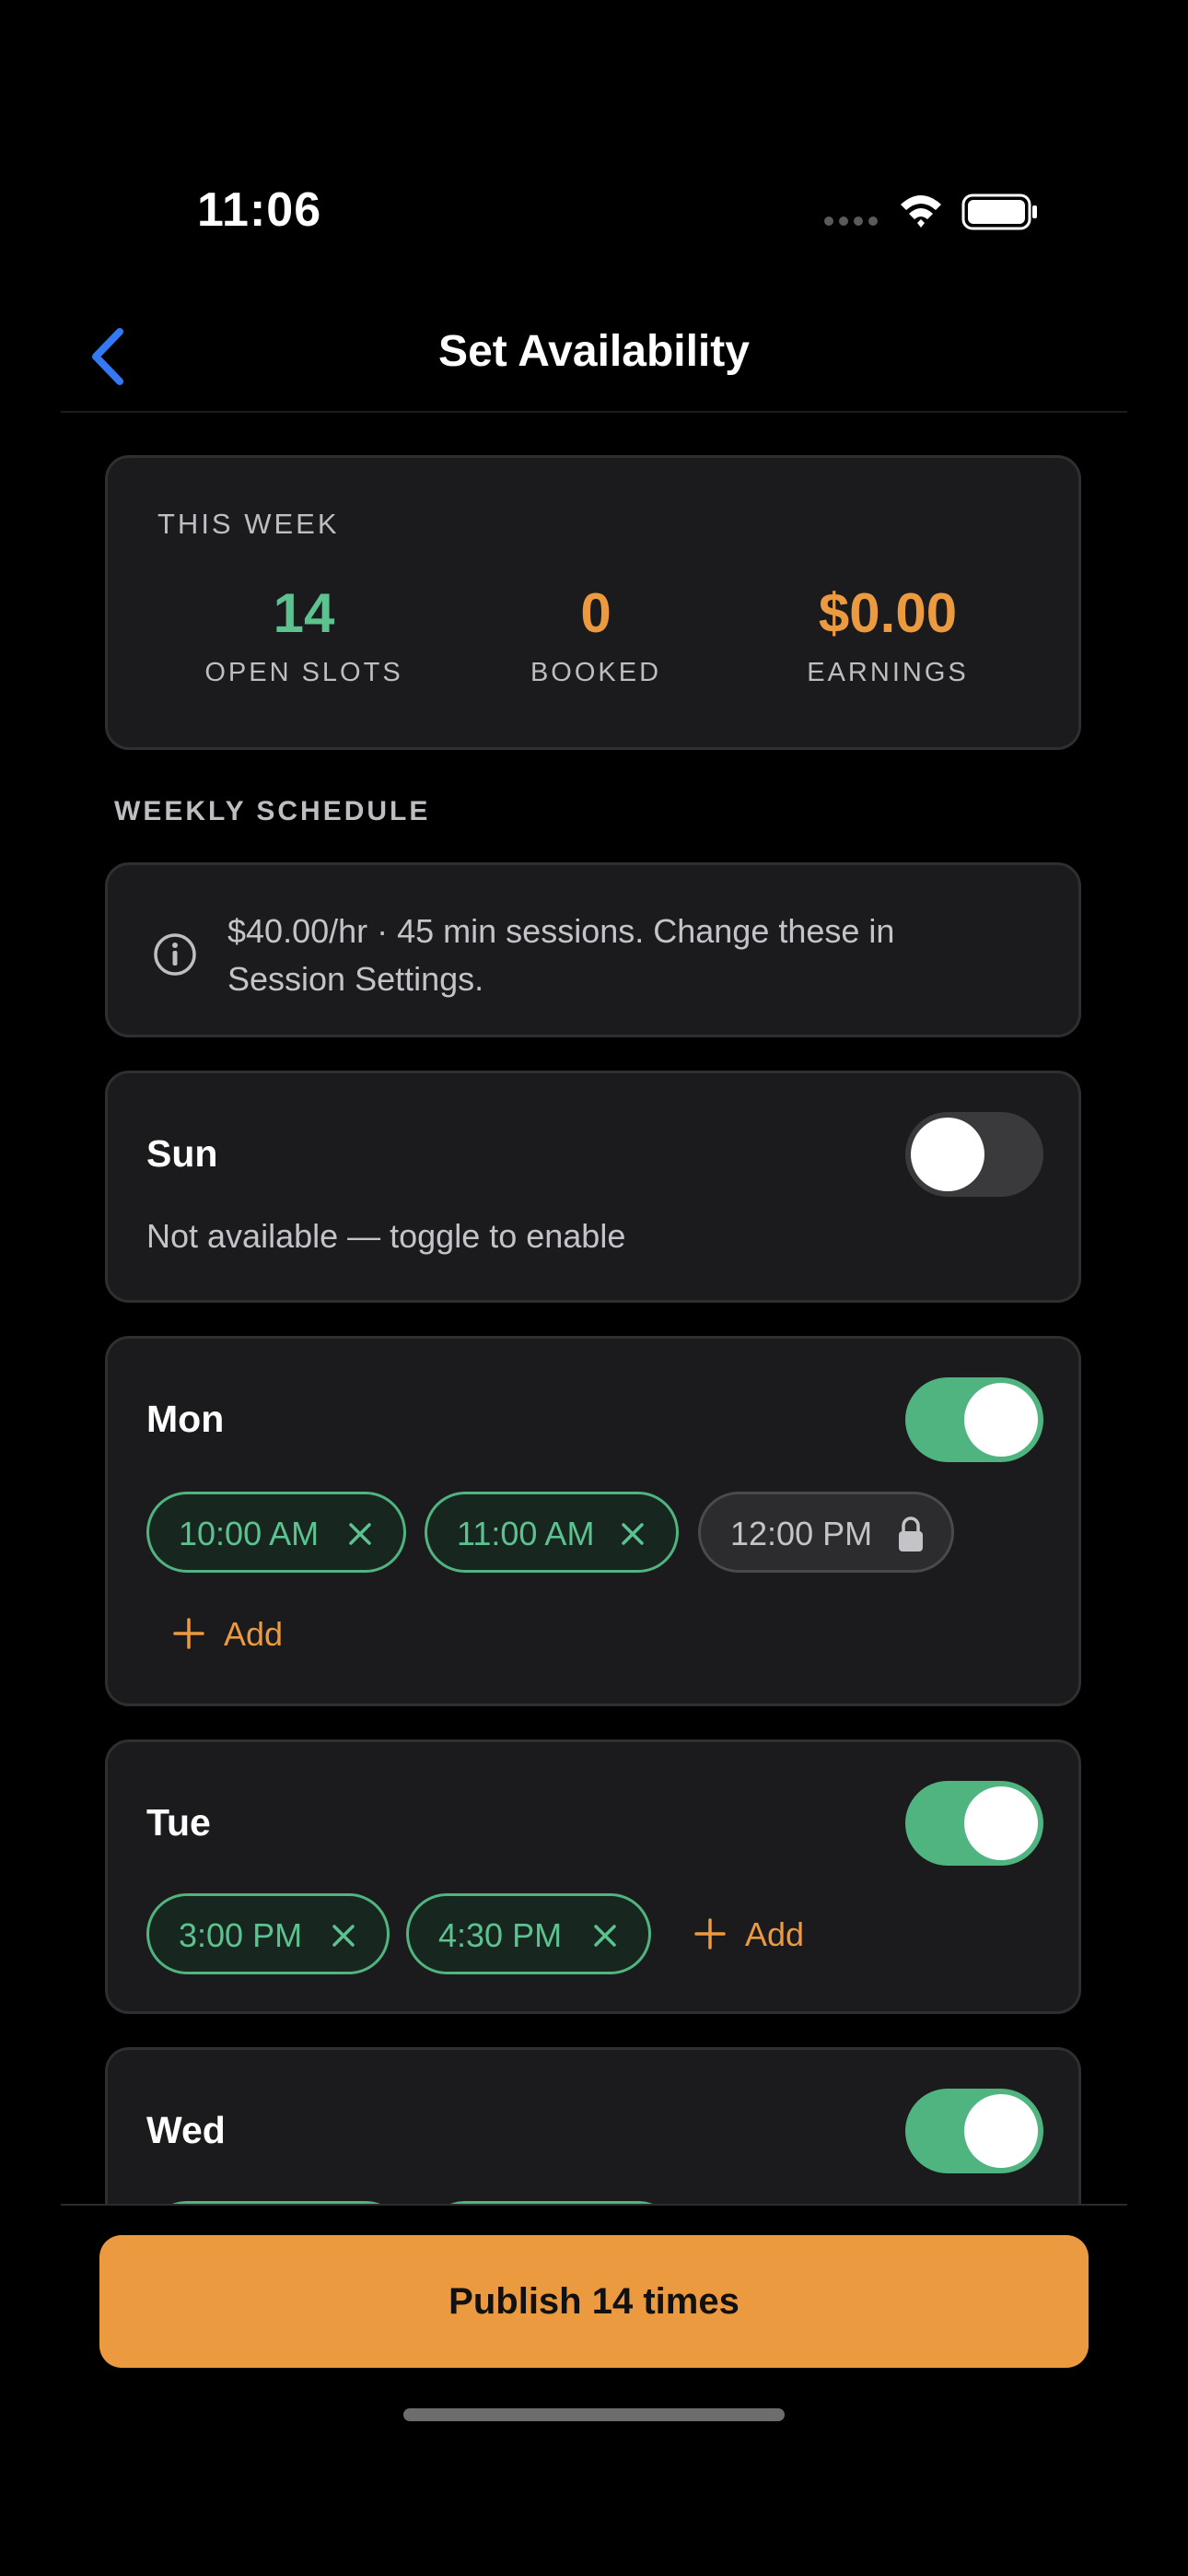  Describe the element at coordinates (249, 524) in the screenshot. I see `week-summary-heading: THIS WEEK` at that location.